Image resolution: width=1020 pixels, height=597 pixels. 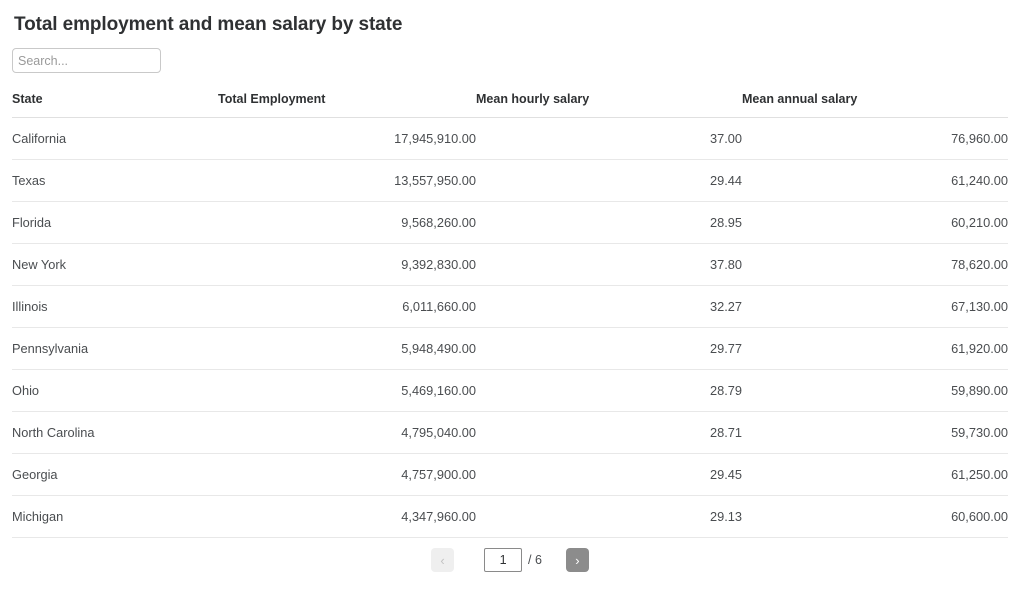 What do you see at coordinates (609, 348) in the screenshot?
I see `cell-mean-hourly-salary: 29.77` at bounding box center [609, 348].